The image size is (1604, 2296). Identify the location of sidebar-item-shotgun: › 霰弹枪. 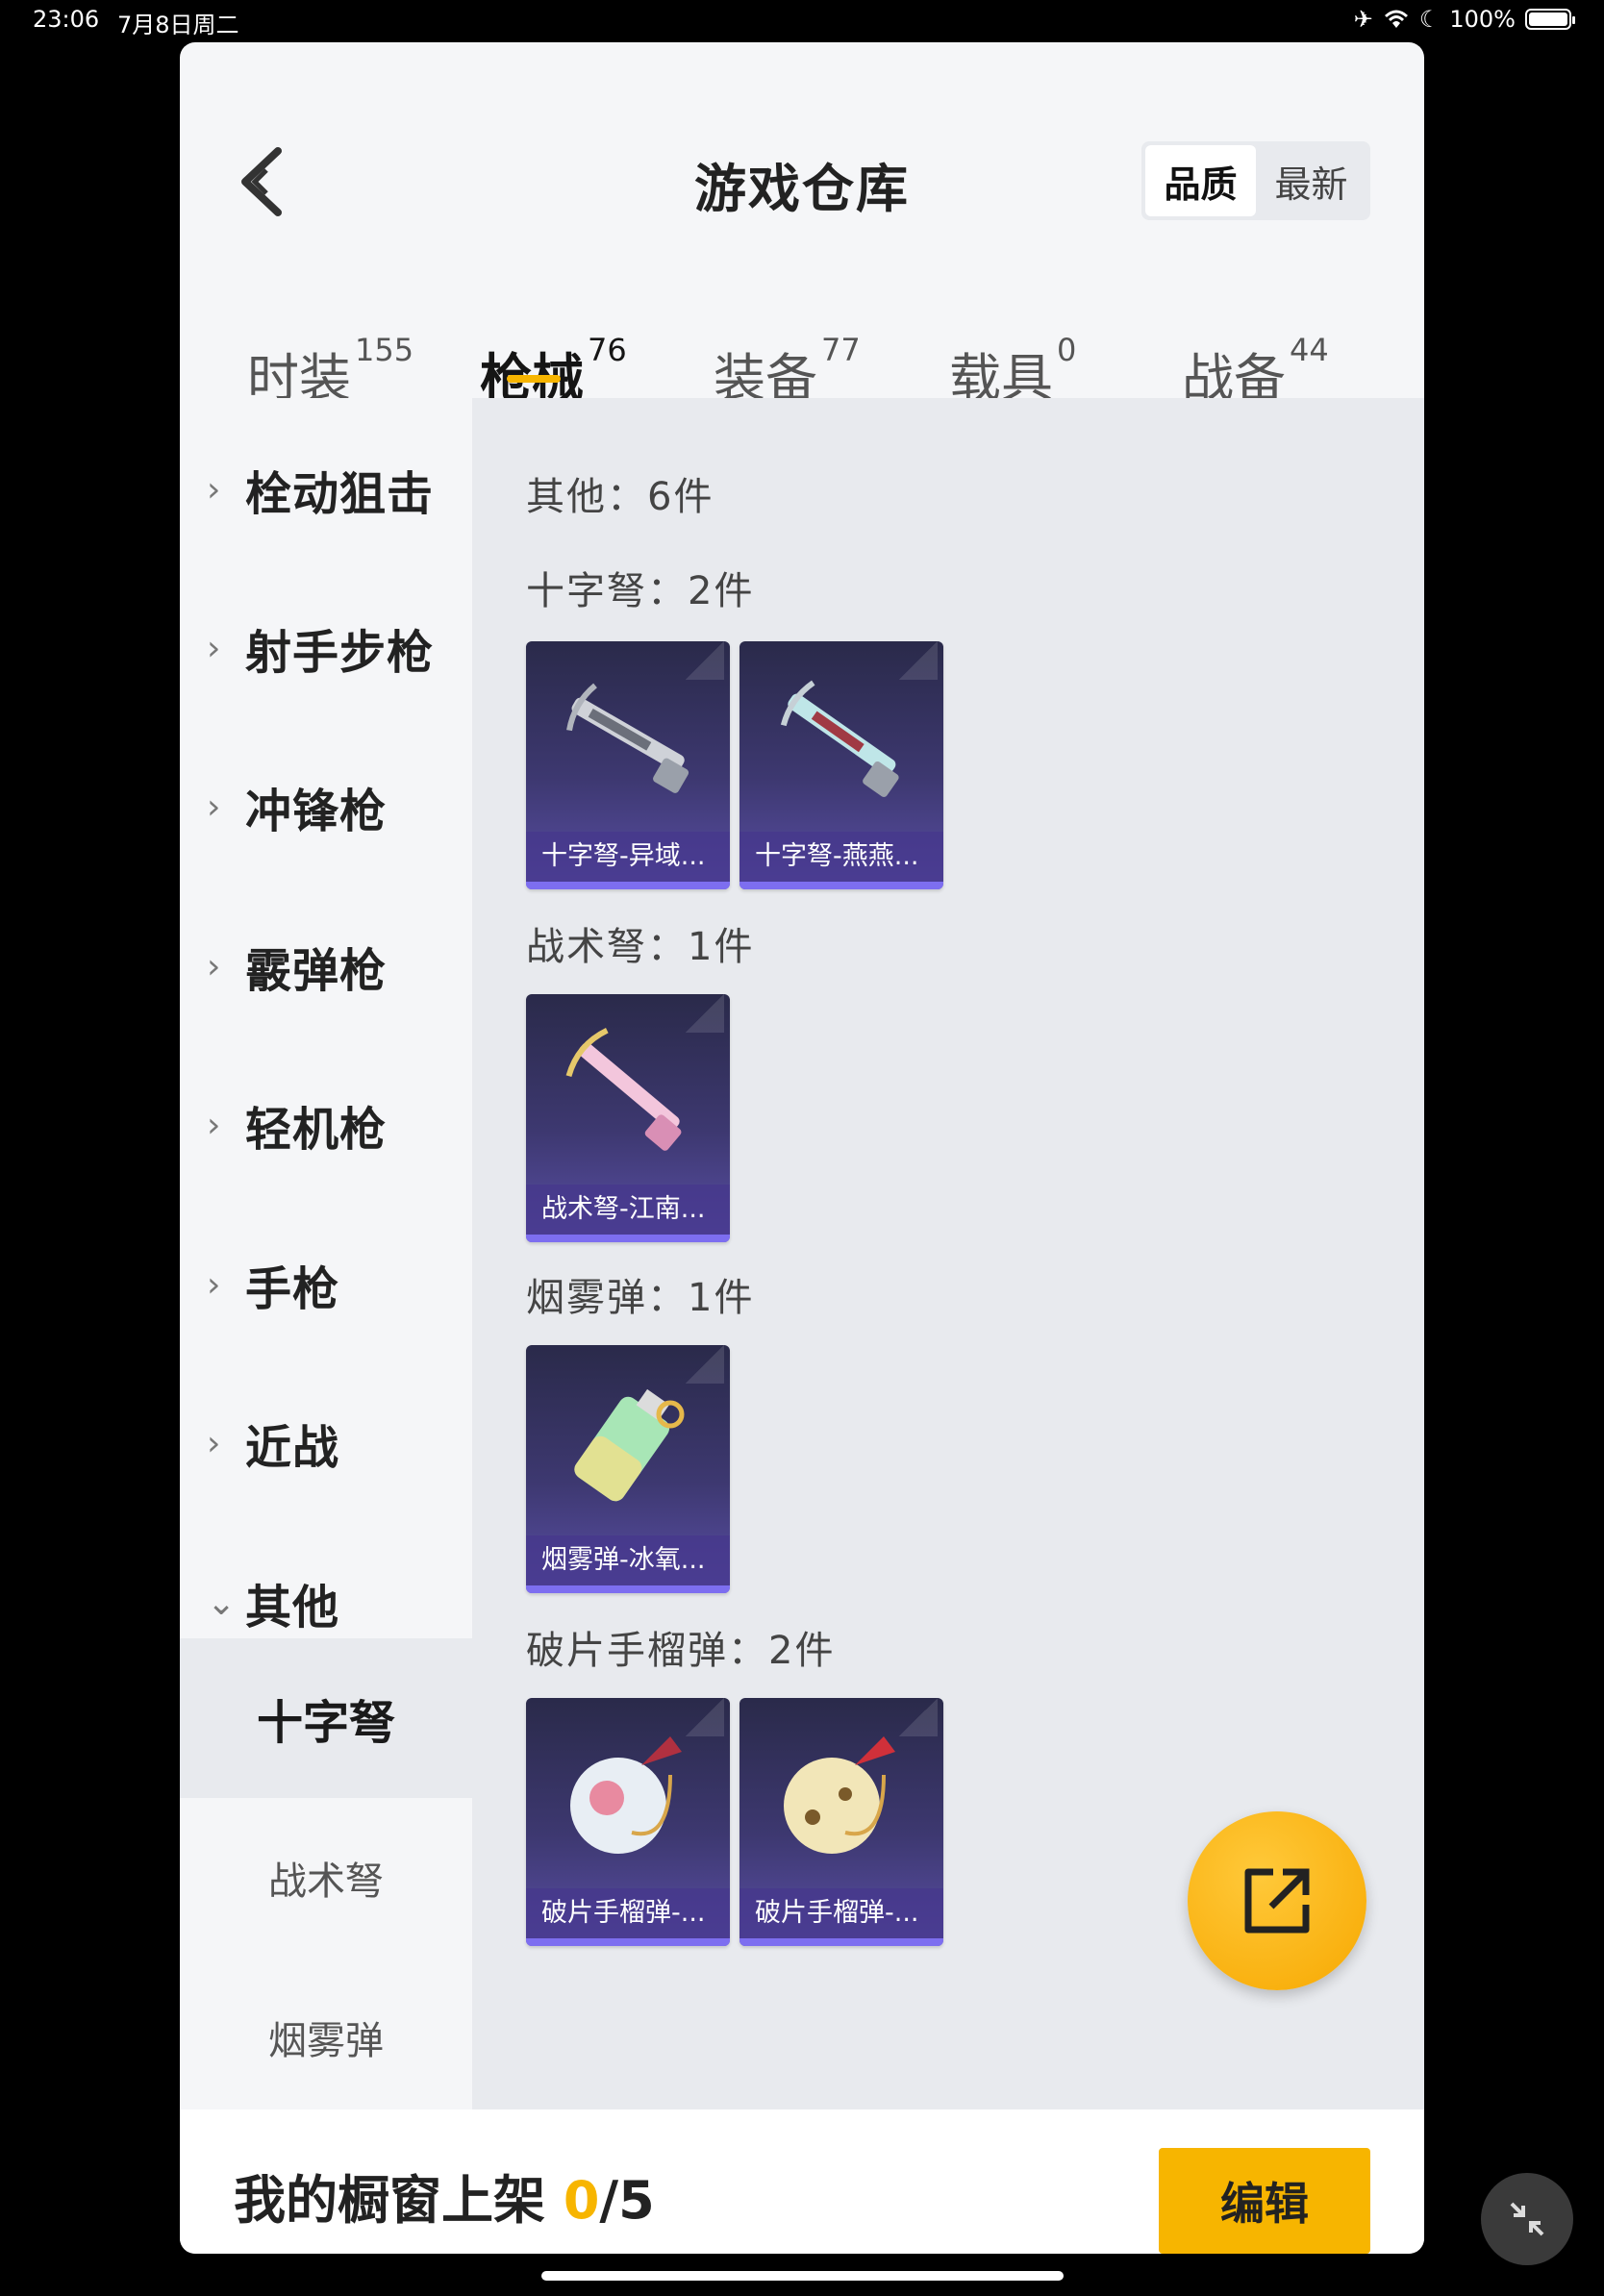
(326, 966).